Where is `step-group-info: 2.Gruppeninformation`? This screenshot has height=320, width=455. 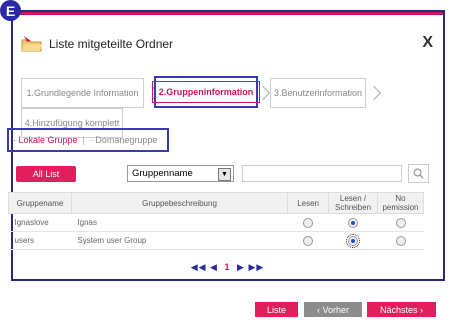
step-group-info: 2.Gruppeninformation is located at coordinates (206, 92).